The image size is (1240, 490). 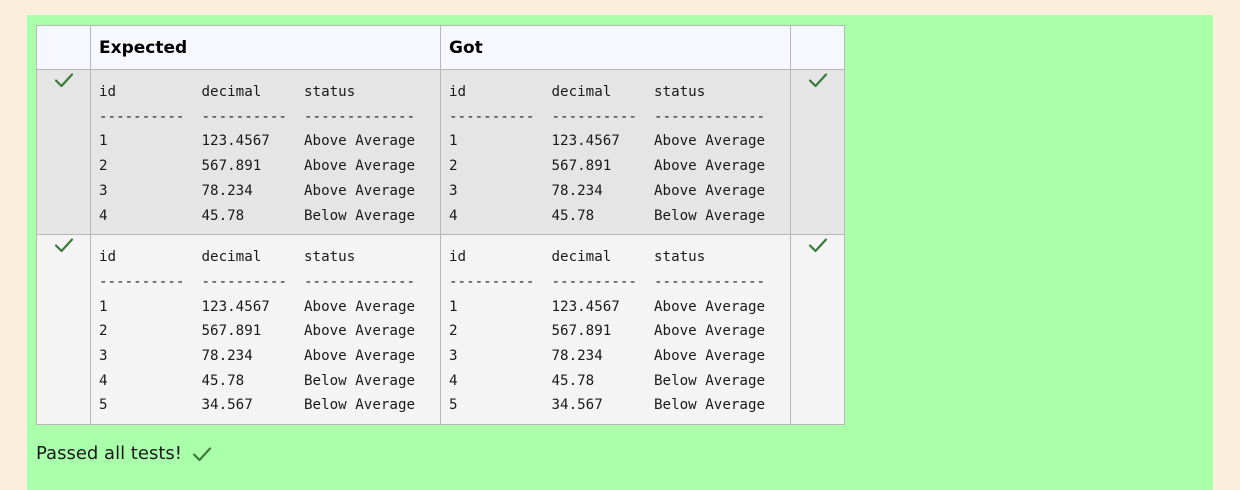 What do you see at coordinates (817, 47) in the screenshot?
I see `header-mark-right` at bounding box center [817, 47].